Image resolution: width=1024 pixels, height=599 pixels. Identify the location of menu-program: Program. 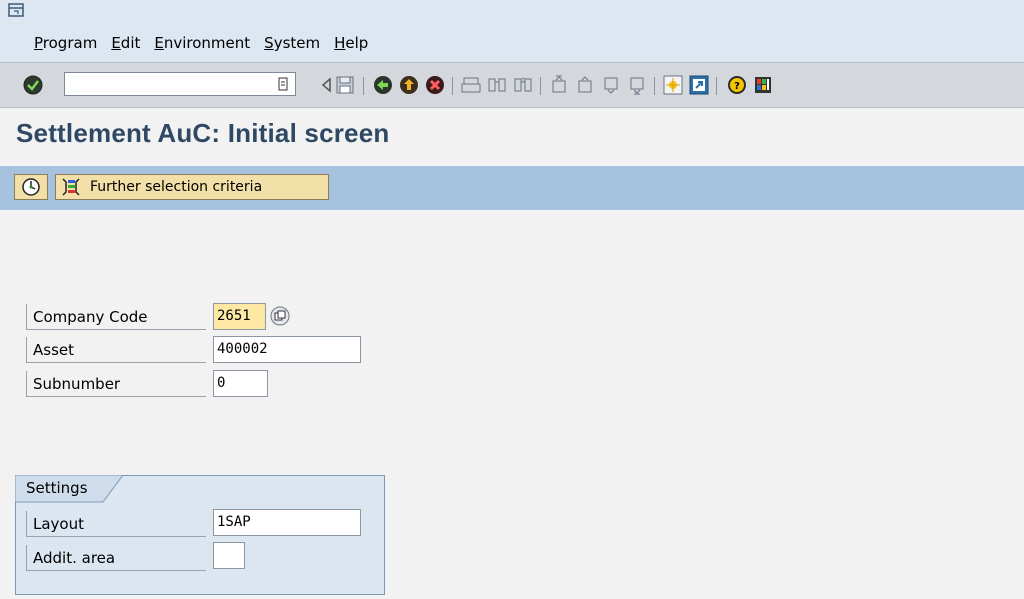
(65, 43).